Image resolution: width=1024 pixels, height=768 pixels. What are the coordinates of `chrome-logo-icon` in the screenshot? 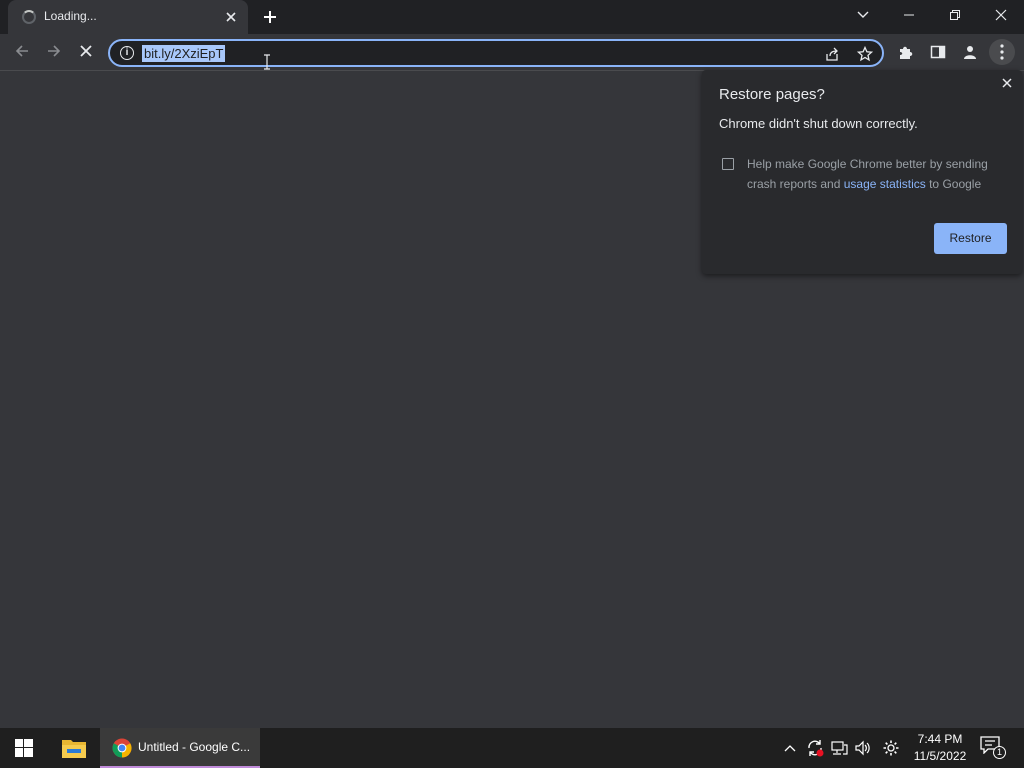 It's located at (122, 748).